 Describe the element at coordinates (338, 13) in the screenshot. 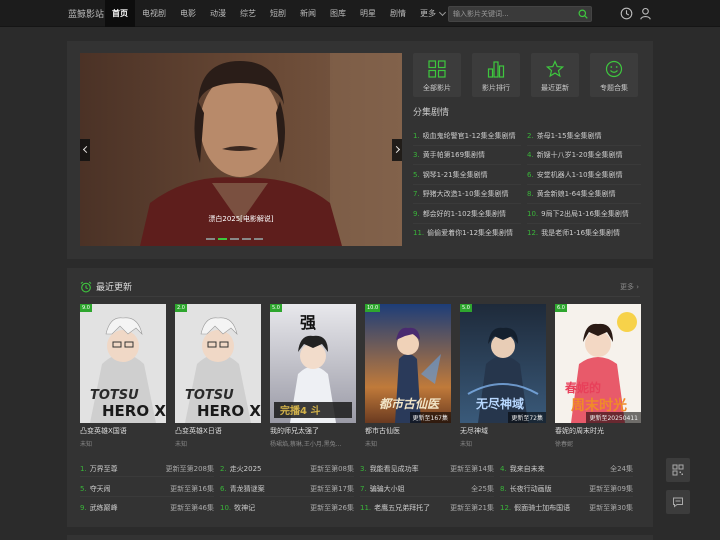

I see `nav-item-gallery: 图库` at that location.